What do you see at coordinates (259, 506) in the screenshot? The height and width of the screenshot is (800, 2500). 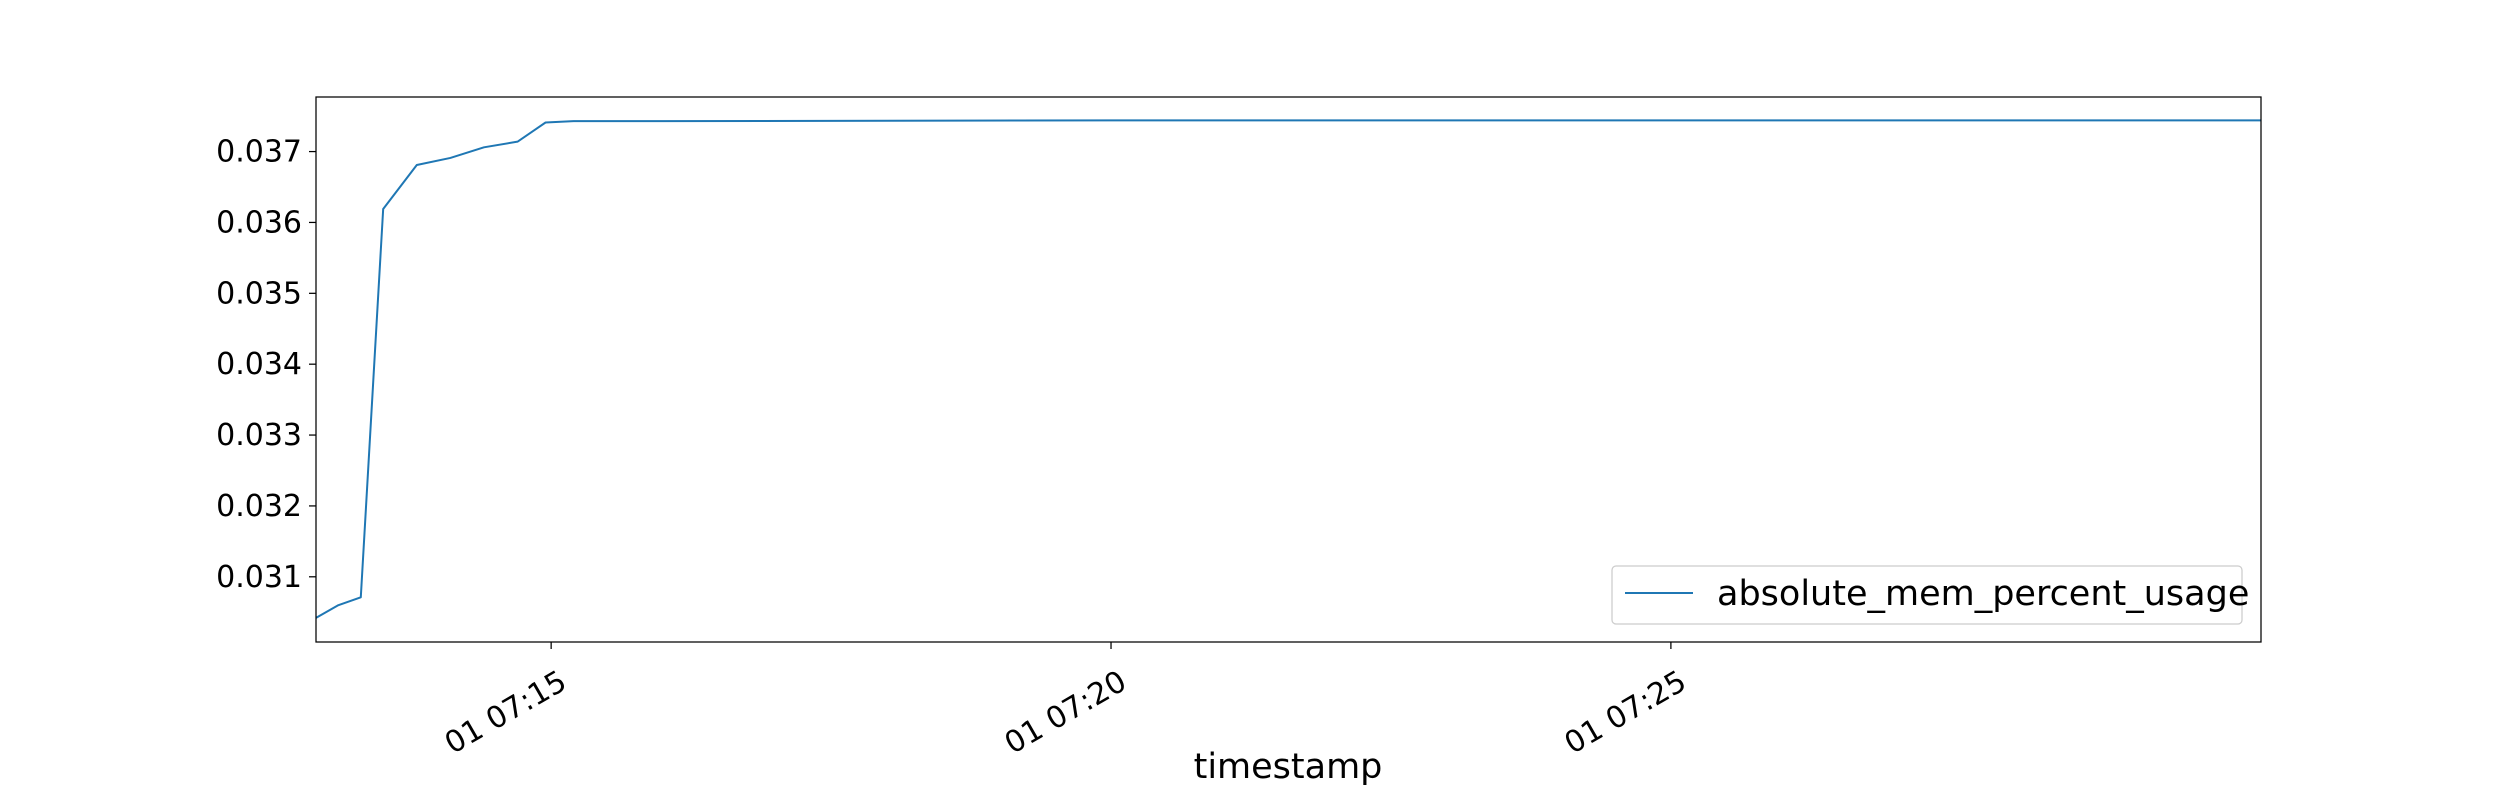 I see `y-tick-label: 0.032` at bounding box center [259, 506].